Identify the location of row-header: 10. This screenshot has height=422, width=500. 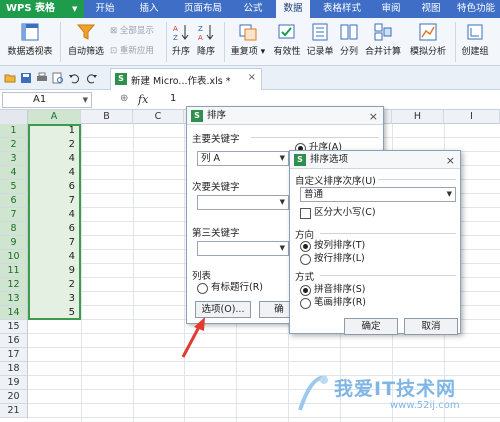
(14, 257).